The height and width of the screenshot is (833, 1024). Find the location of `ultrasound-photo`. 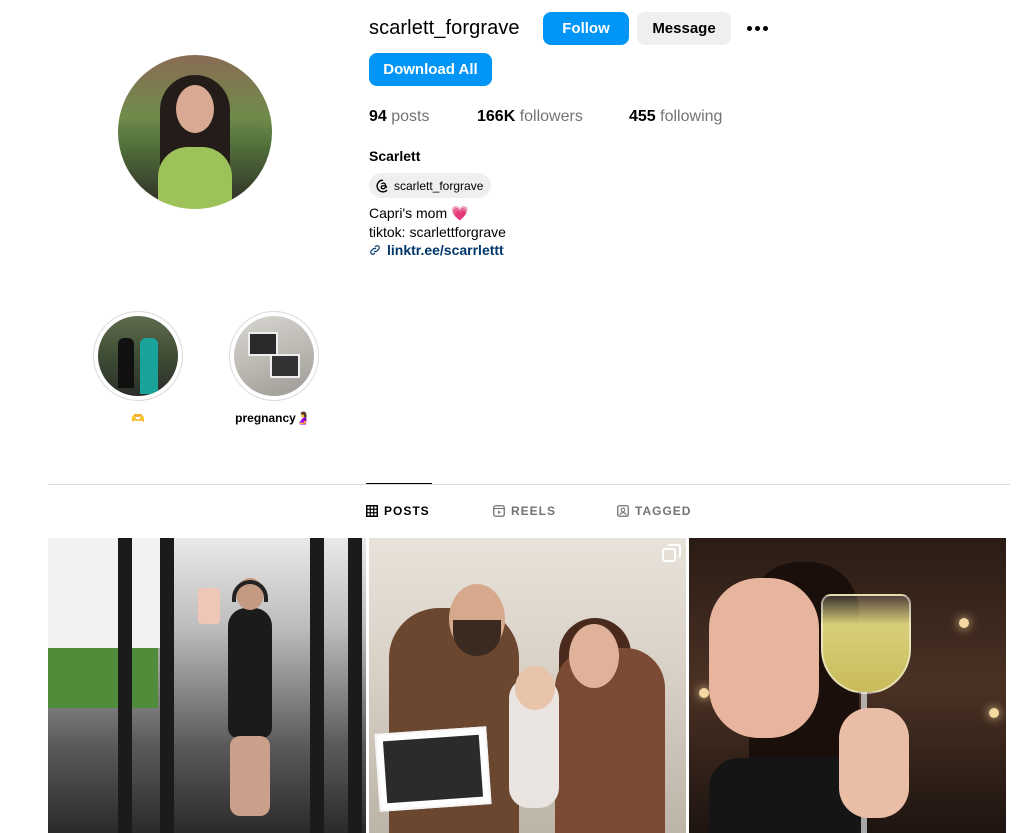

ultrasound-photo is located at coordinates (433, 769).